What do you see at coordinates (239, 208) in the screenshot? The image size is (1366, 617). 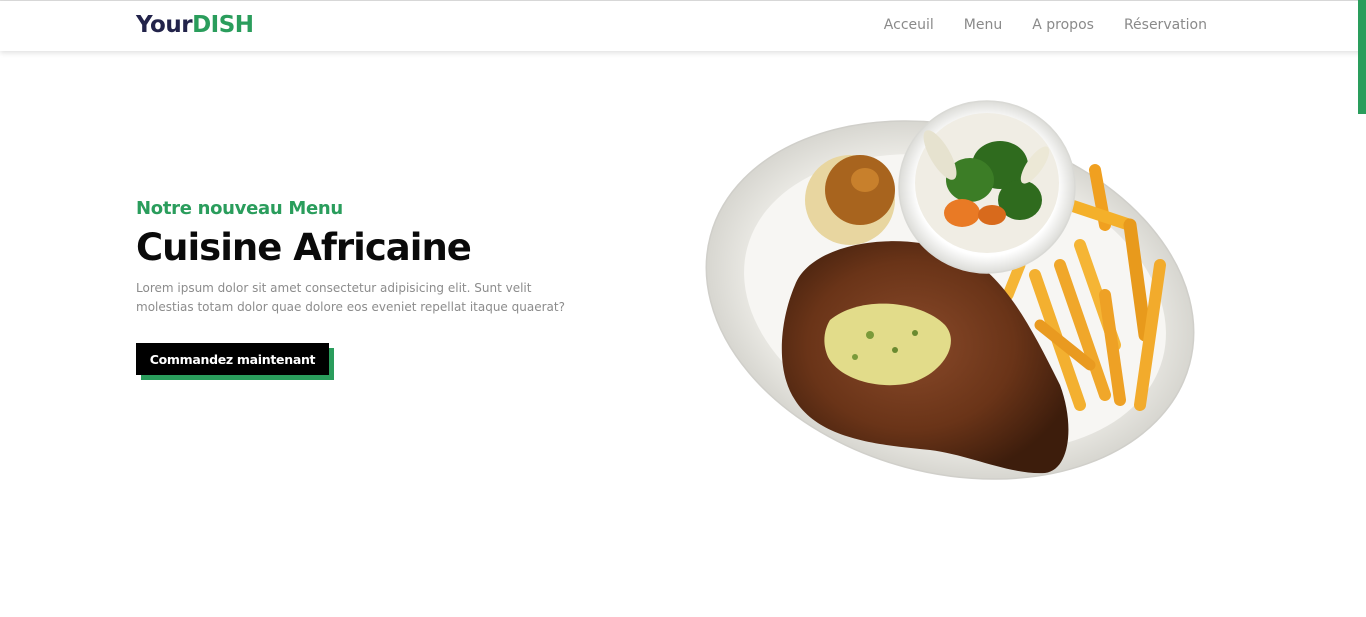 I see `hero-subtitle: Notre nouveau Menu` at bounding box center [239, 208].